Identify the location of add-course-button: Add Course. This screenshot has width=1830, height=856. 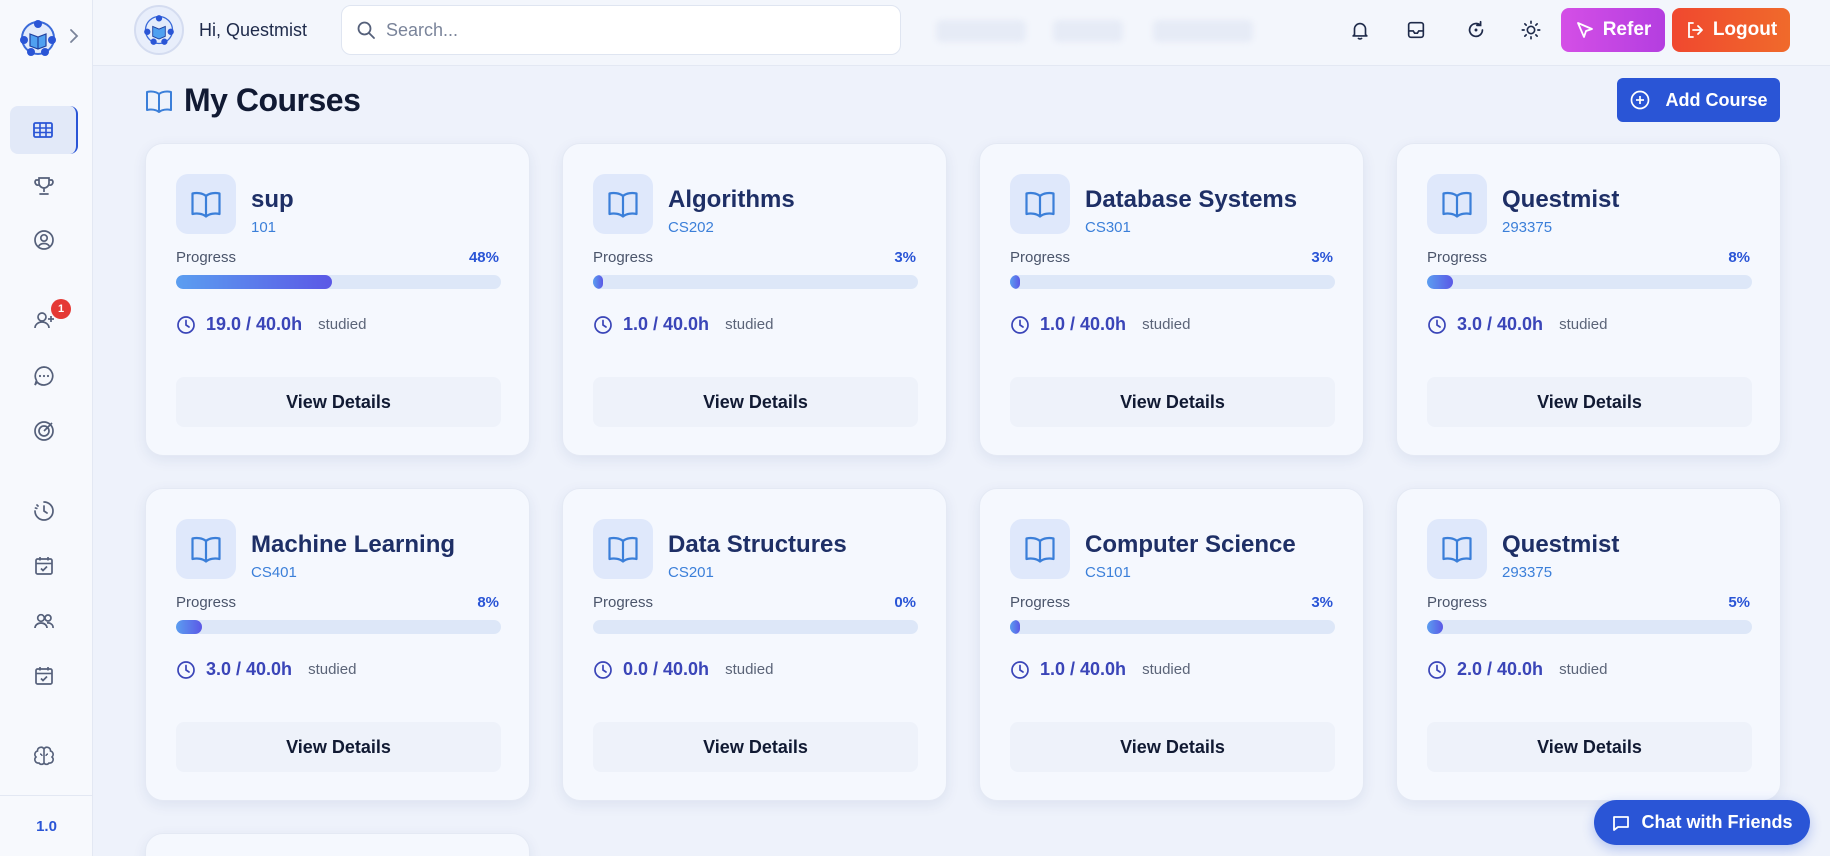
(1698, 100).